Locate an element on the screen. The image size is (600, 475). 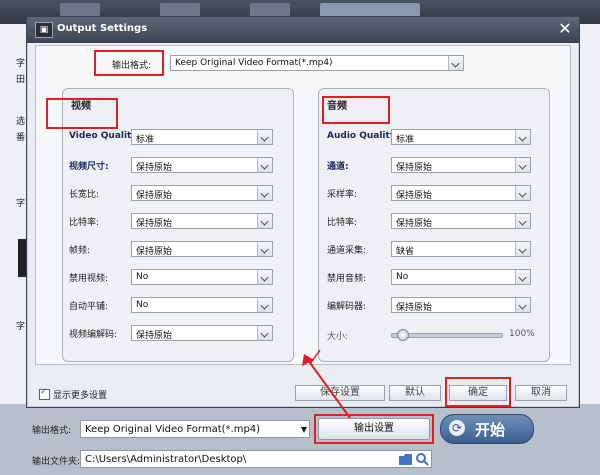
video-codec-select: 保持原始 is located at coordinates (202, 333).